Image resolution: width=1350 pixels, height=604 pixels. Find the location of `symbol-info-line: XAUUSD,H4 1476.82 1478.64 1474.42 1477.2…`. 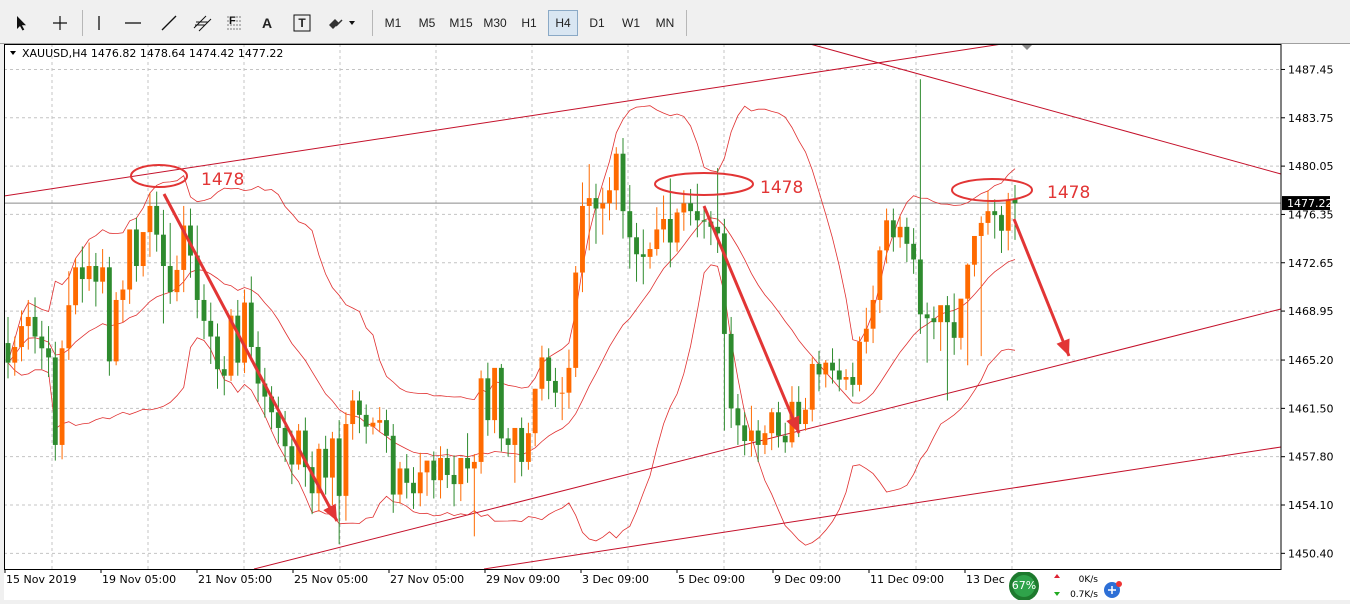

symbol-info-line: XAUUSD,H4 1476.82 1478.64 1474.42 1477.2… is located at coordinates (152, 53).